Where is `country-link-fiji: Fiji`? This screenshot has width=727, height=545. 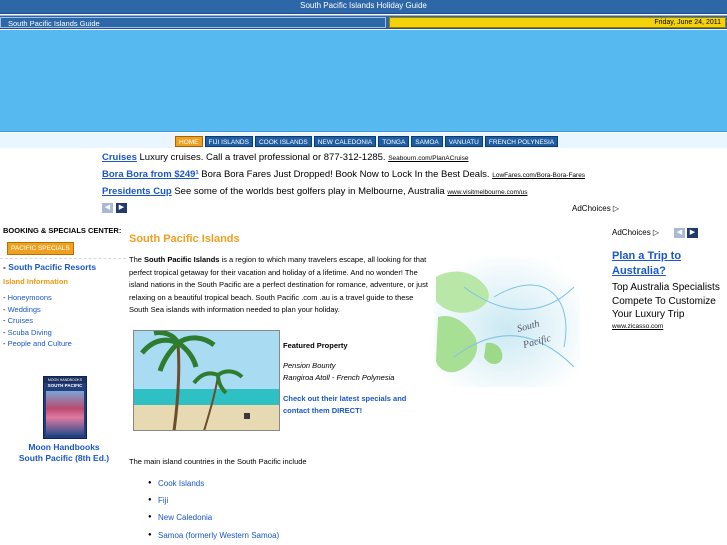 country-link-fiji: Fiji is located at coordinates (213, 503).